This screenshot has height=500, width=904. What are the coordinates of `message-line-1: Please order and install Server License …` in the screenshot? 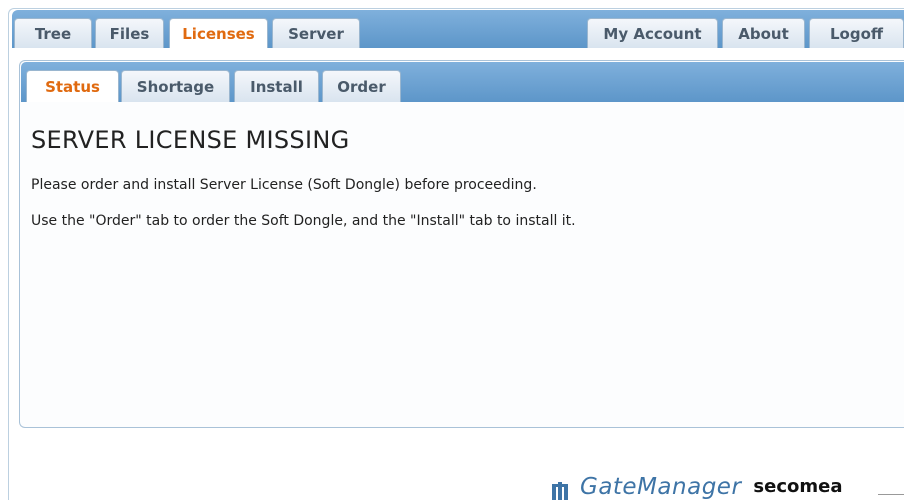 It's located at (284, 185).